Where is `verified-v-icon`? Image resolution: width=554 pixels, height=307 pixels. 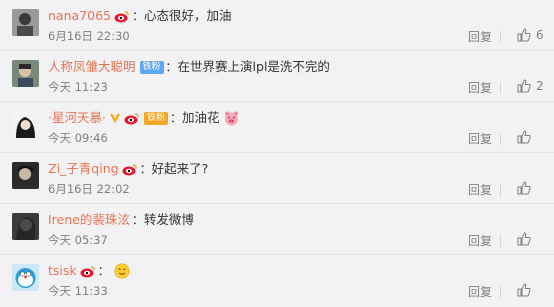
verified-v-icon is located at coordinates (115, 118).